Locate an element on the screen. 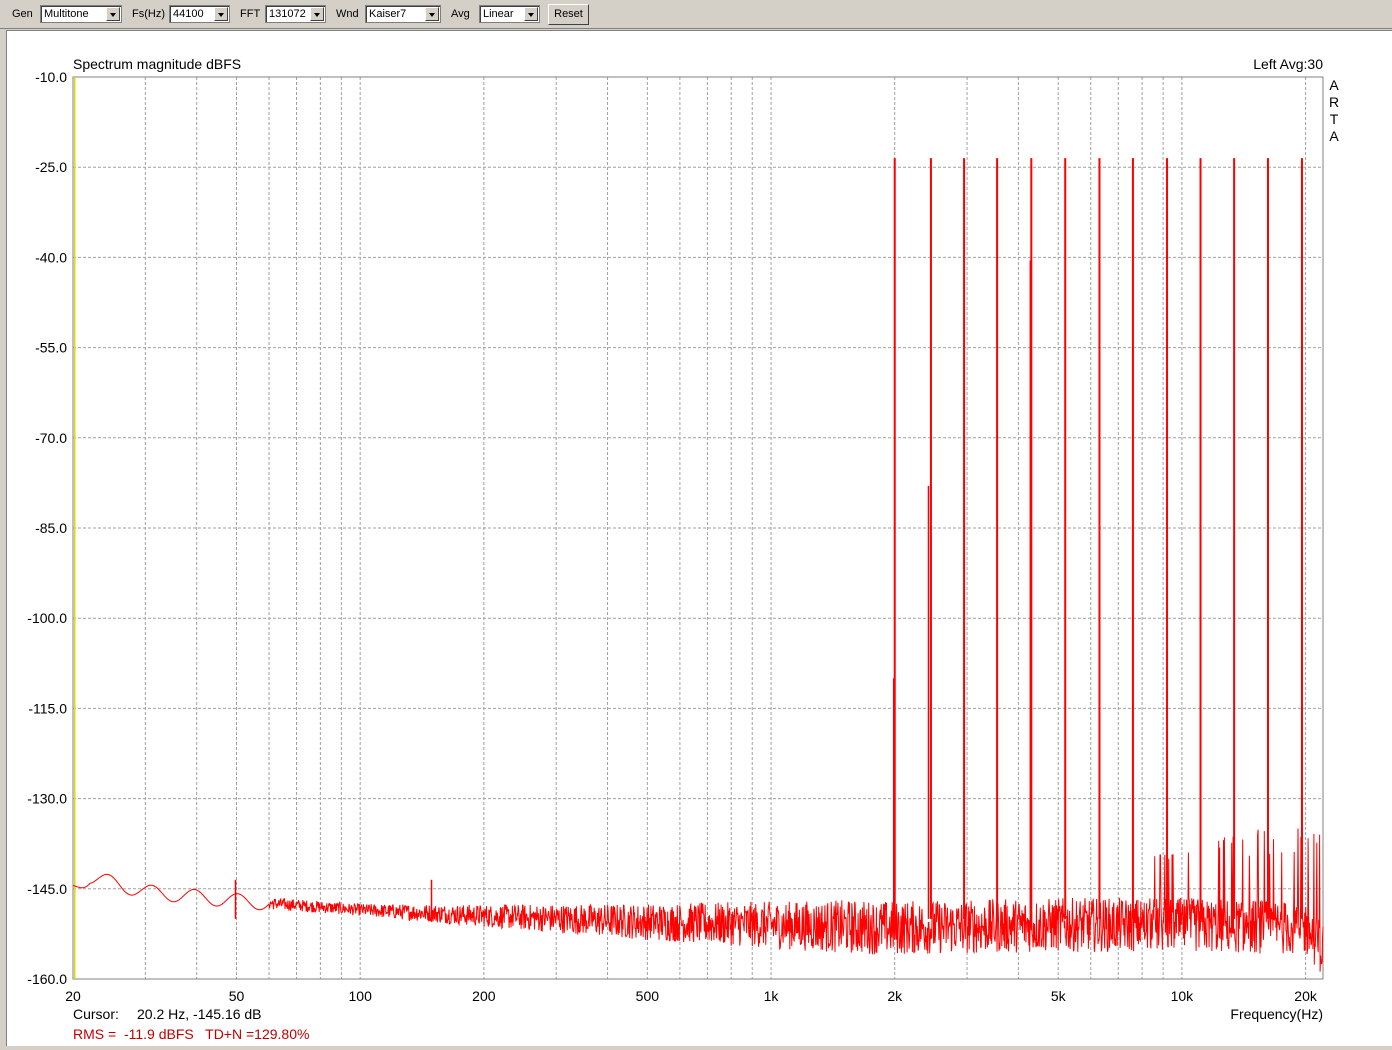 The width and height of the screenshot is (1392, 1050). y-tick-label: -85.0 is located at coordinates (51, 528).